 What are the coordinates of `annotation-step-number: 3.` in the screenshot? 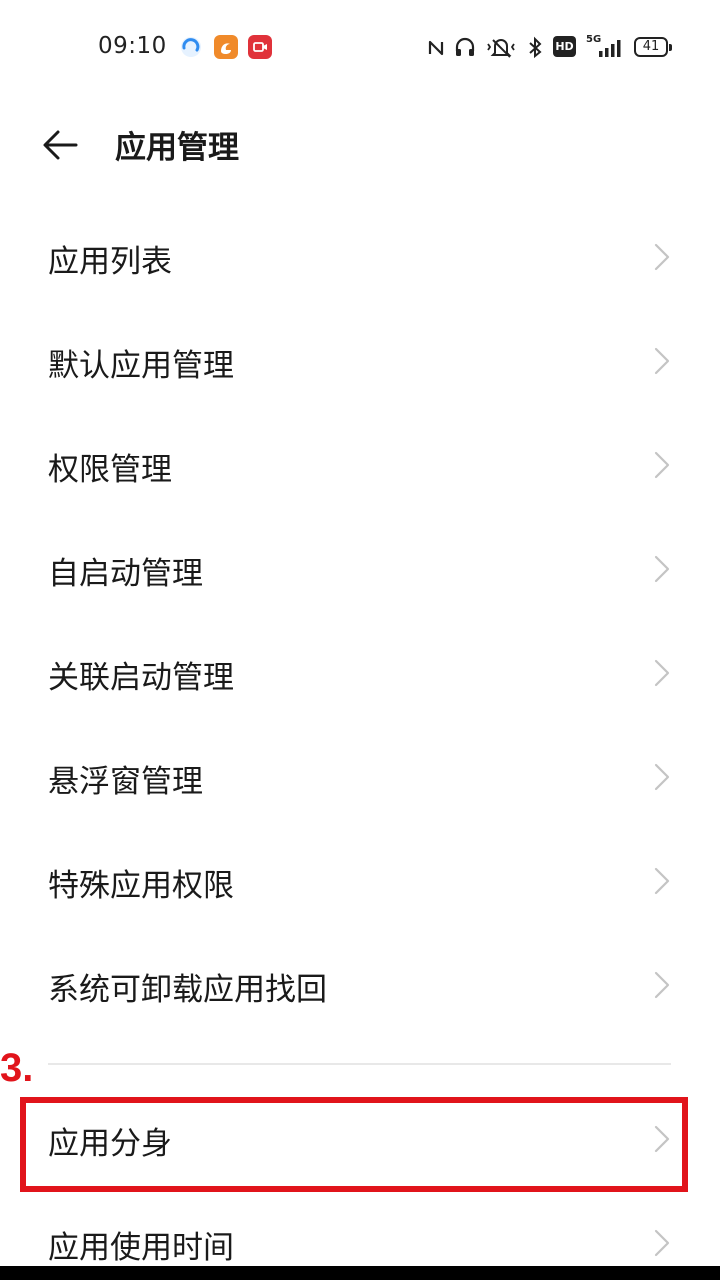 It's located at (17, 1068).